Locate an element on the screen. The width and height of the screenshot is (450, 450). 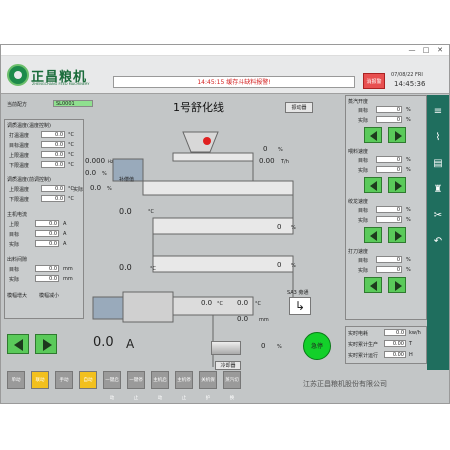
maximize-icon: □ is located at coordinates (426, 50).